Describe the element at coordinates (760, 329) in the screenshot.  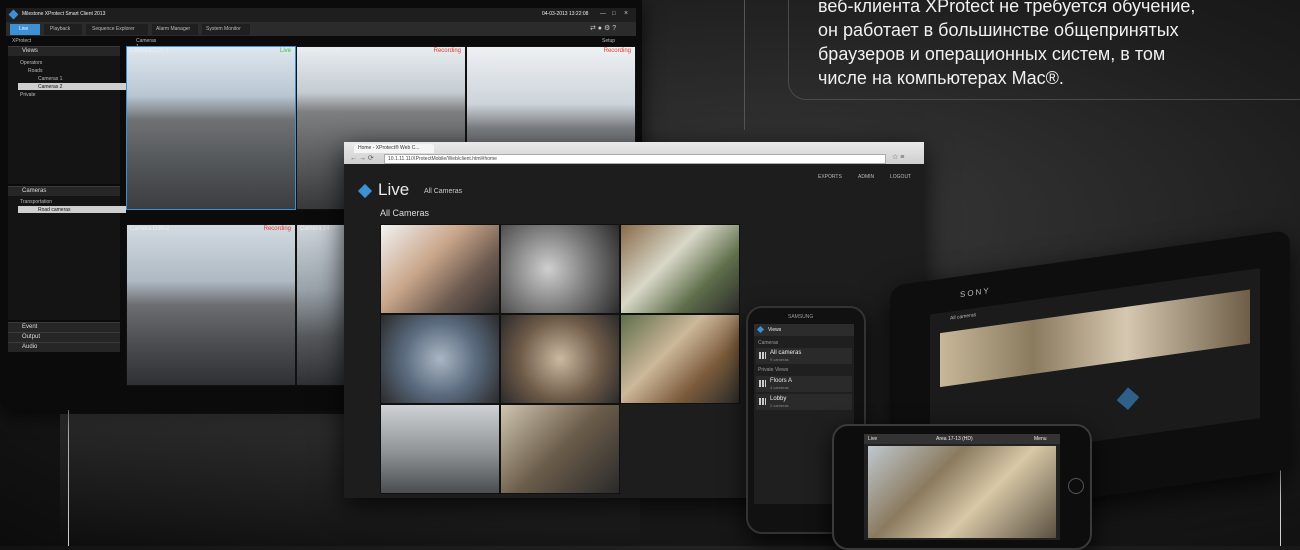
I see `phone-logo-icon` at that location.